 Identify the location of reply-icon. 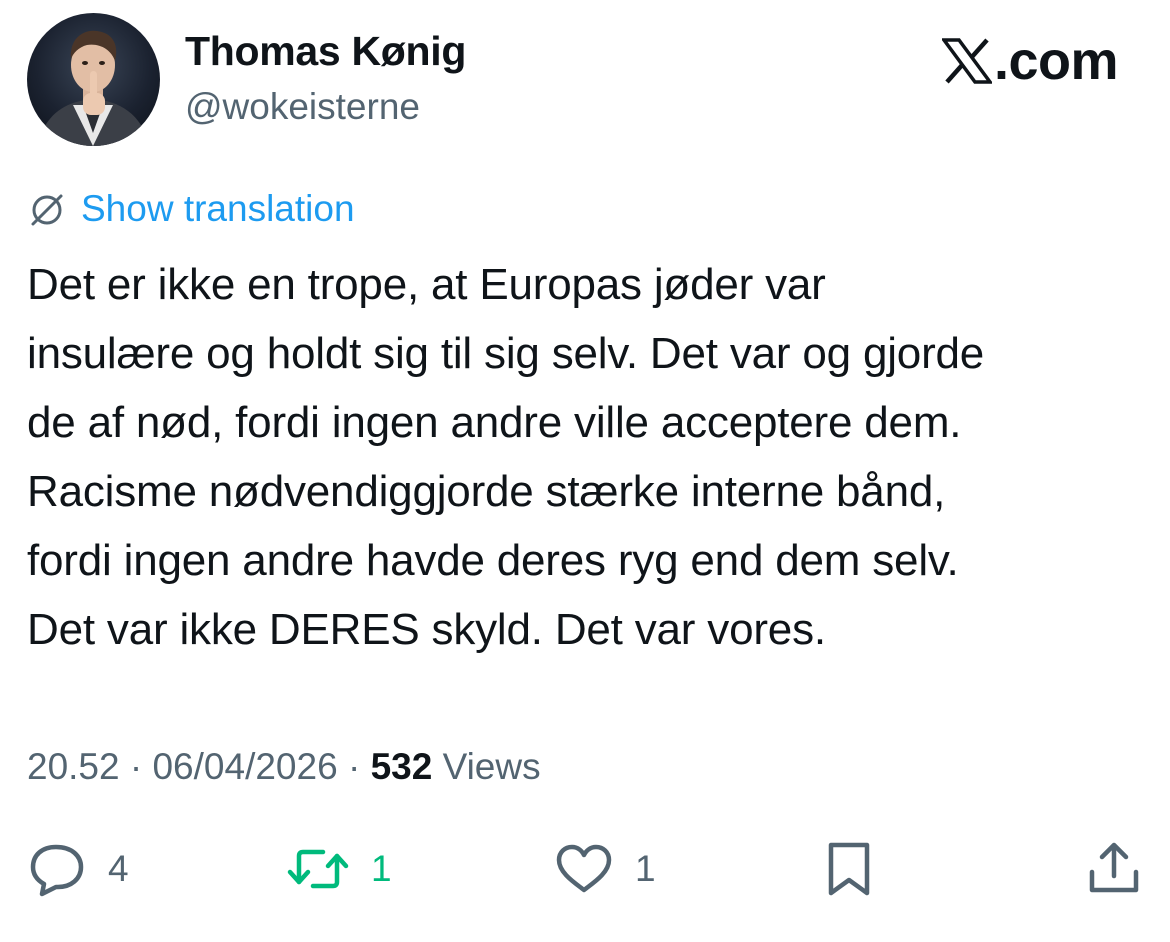
(57, 870).